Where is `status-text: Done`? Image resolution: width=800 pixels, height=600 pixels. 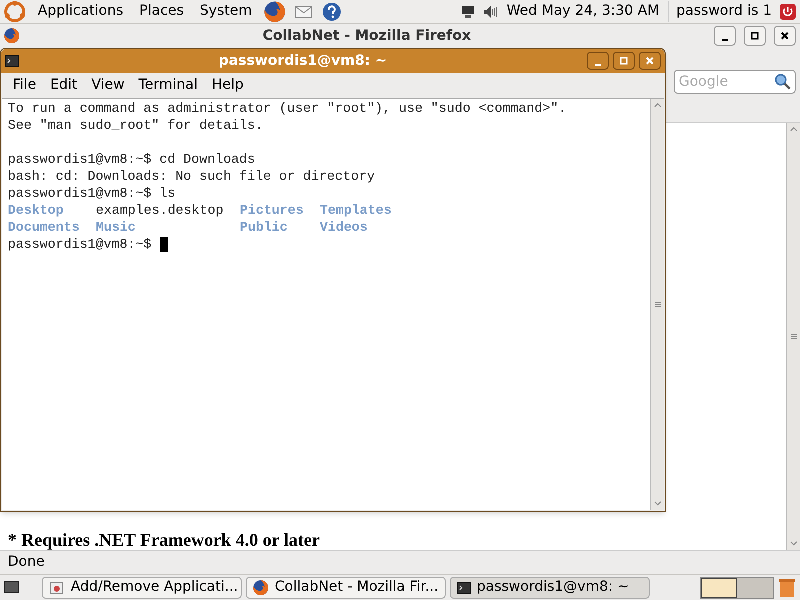 status-text: Done is located at coordinates (26, 562).